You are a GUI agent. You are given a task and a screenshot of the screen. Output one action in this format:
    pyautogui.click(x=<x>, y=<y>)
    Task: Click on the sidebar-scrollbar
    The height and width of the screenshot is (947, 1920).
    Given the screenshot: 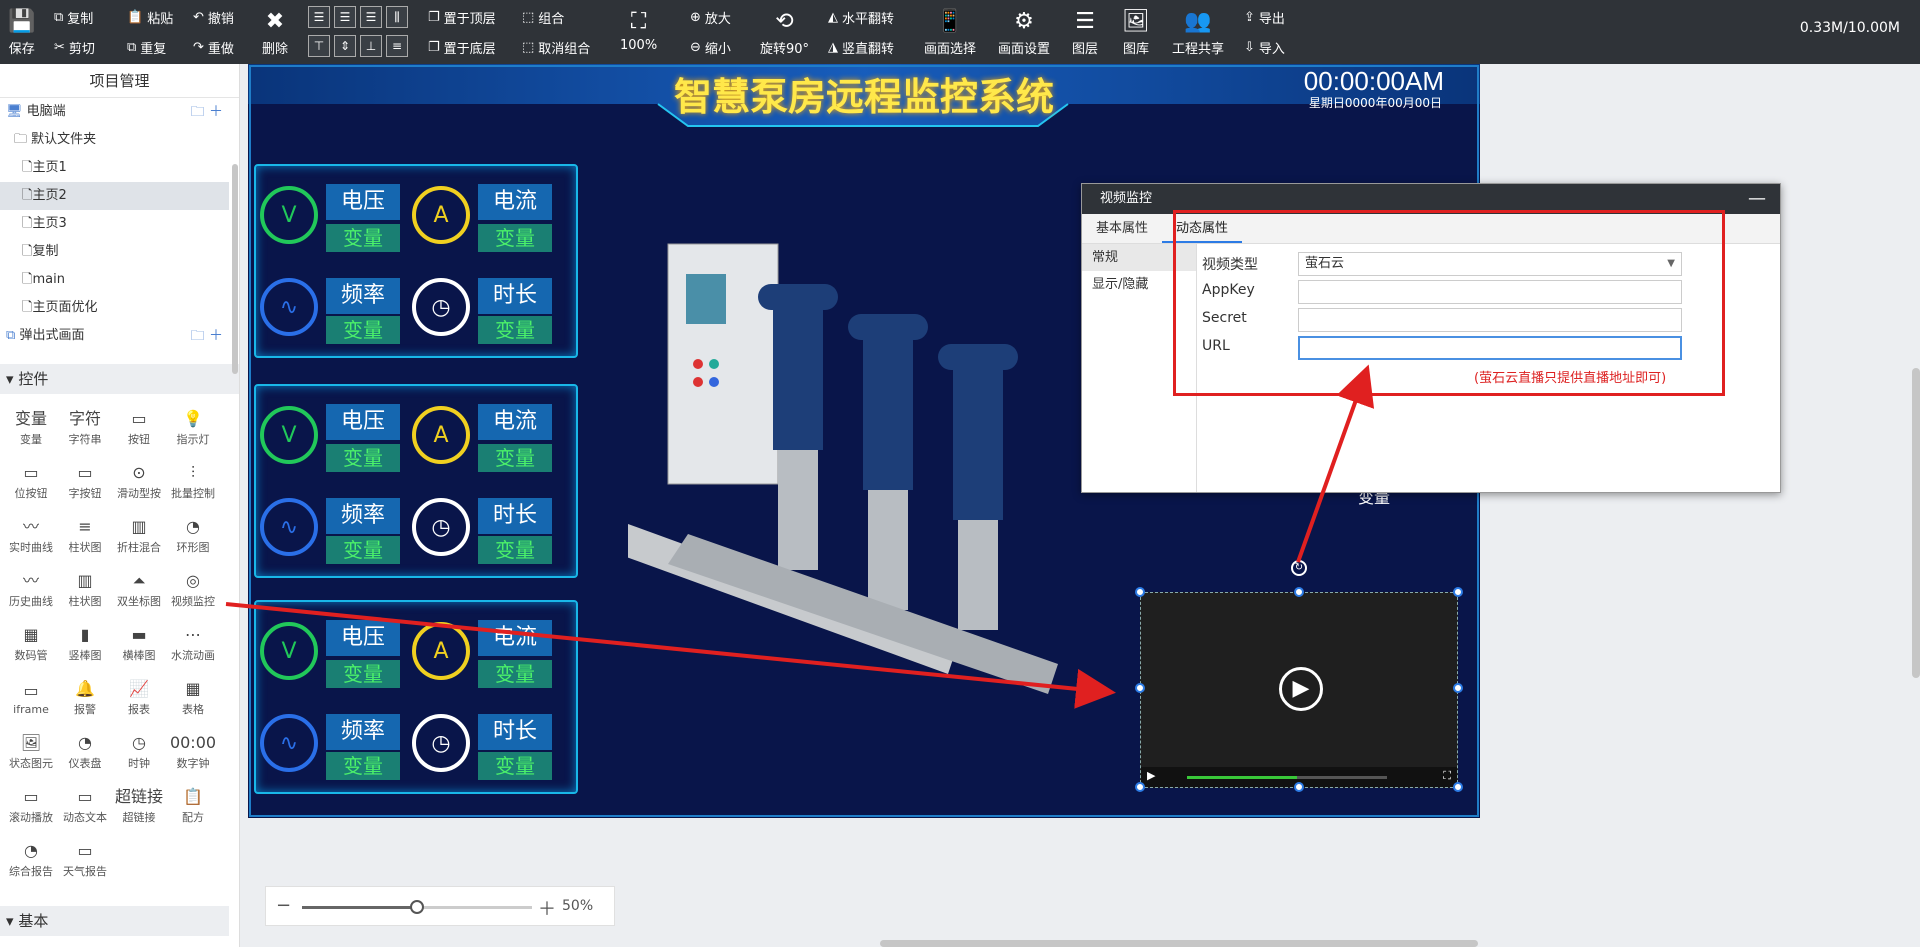 What is the action you would take?
    pyautogui.click(x=235, y=269)
    